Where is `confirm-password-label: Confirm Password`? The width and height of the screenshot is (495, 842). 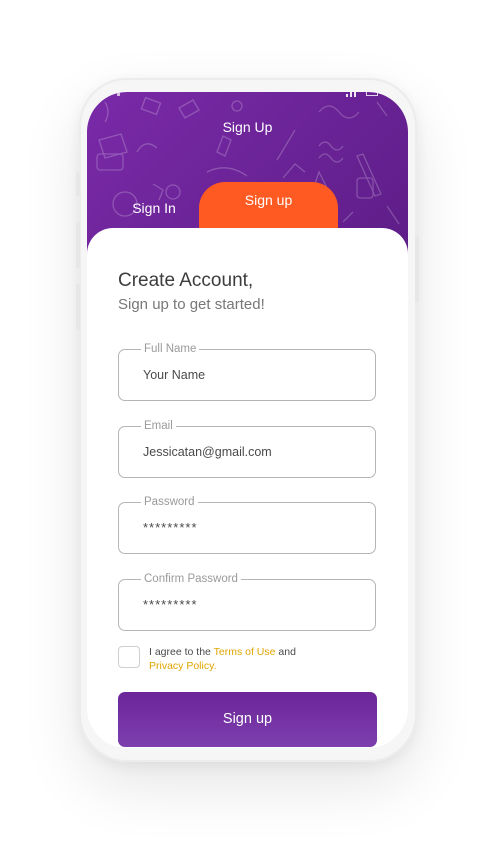 confirm-password-label: Confirm Password is located at coordinates (191, 579).